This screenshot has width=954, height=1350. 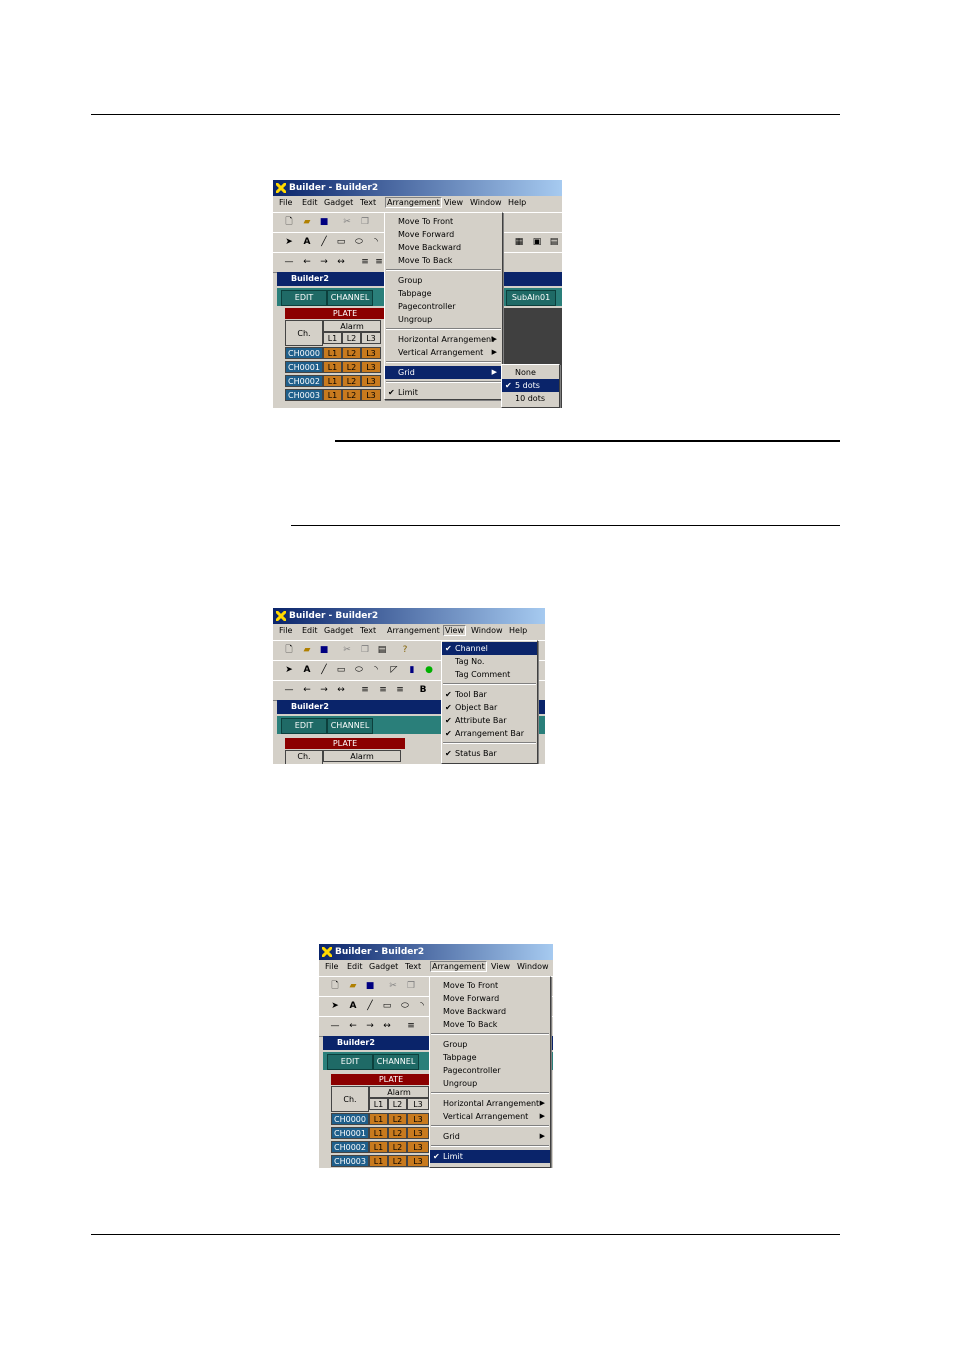 What do you see at coordinates (383, 690) in the screenshot?
I see `align-center-icon: ≡` at bounding box center [383, 690].